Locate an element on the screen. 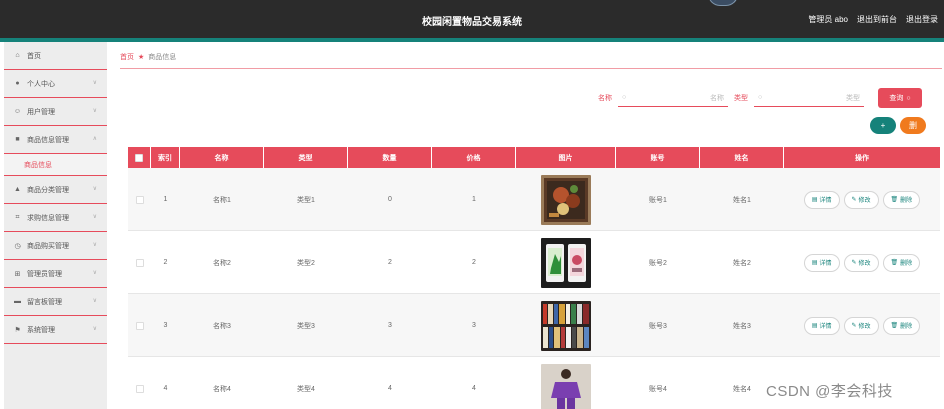 The height and width of the screenshot is (409, 944). sidebar-item-users: ☺ 用户管理 ∨ is located at coordinates (55, 112).